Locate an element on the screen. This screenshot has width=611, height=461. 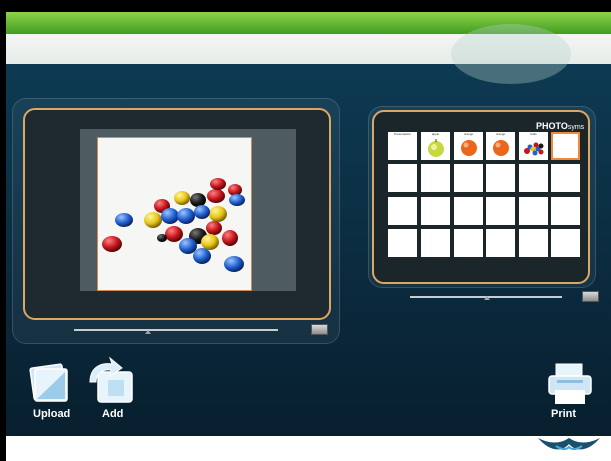
marbles-icon is located at coordinates (534, 149).